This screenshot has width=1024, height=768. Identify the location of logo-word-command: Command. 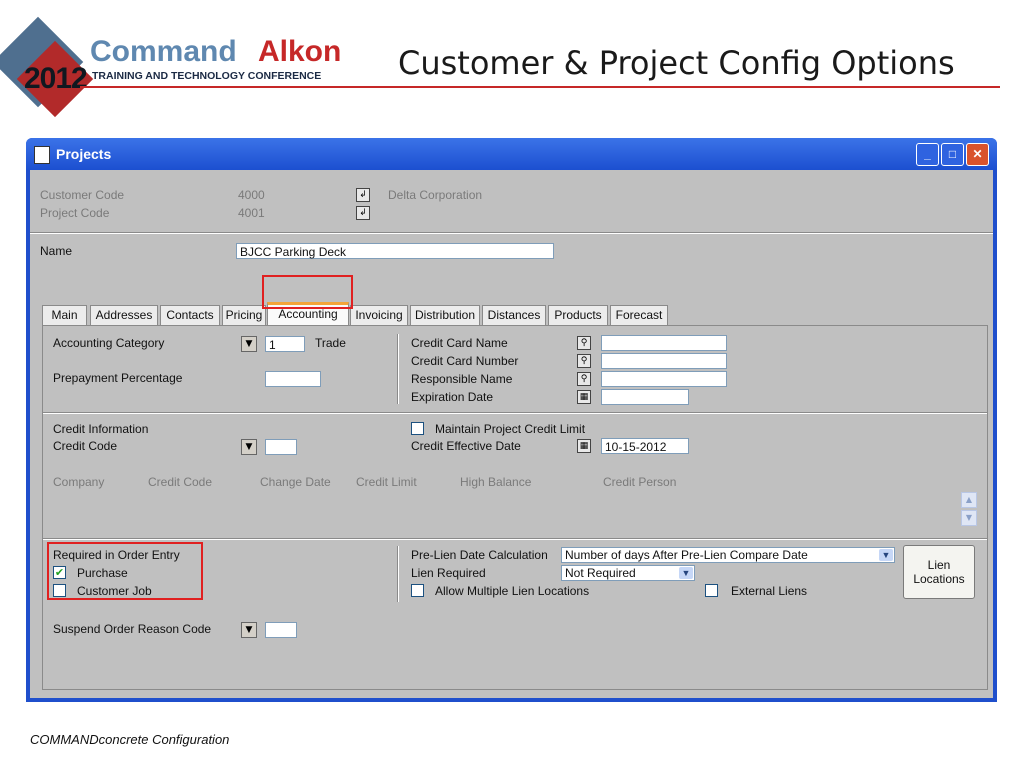
(163, 51).